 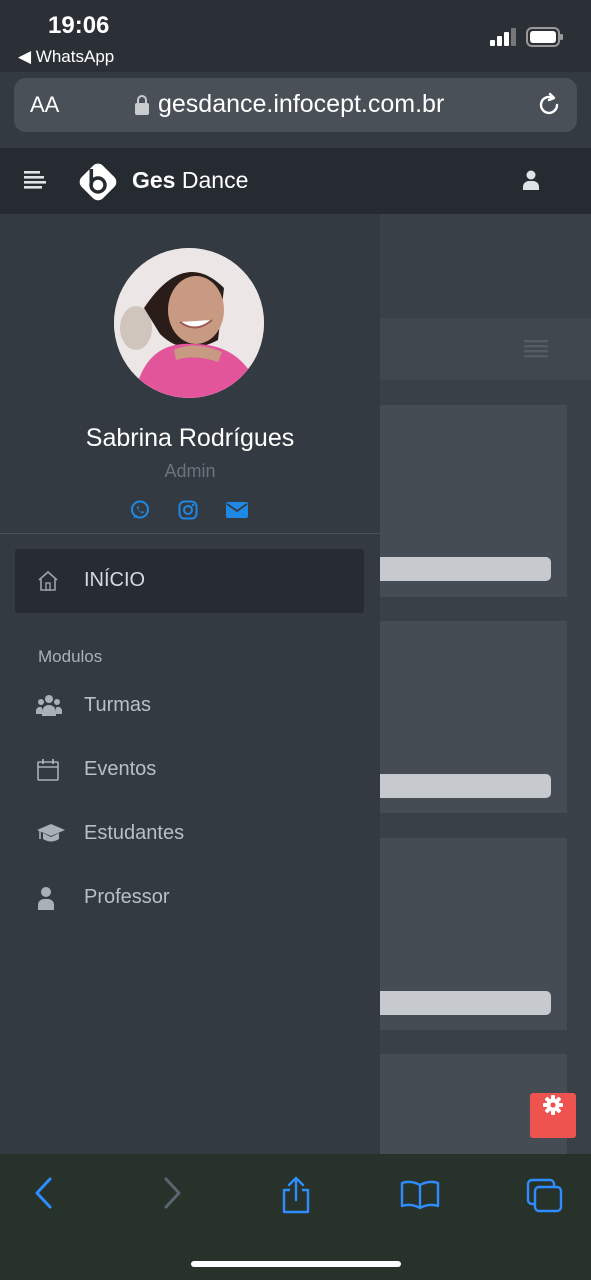 What do you see at coordinates (154, 180) in the screenshot?
I see `brand-bold: Ges` at bounding box center [154, 180].